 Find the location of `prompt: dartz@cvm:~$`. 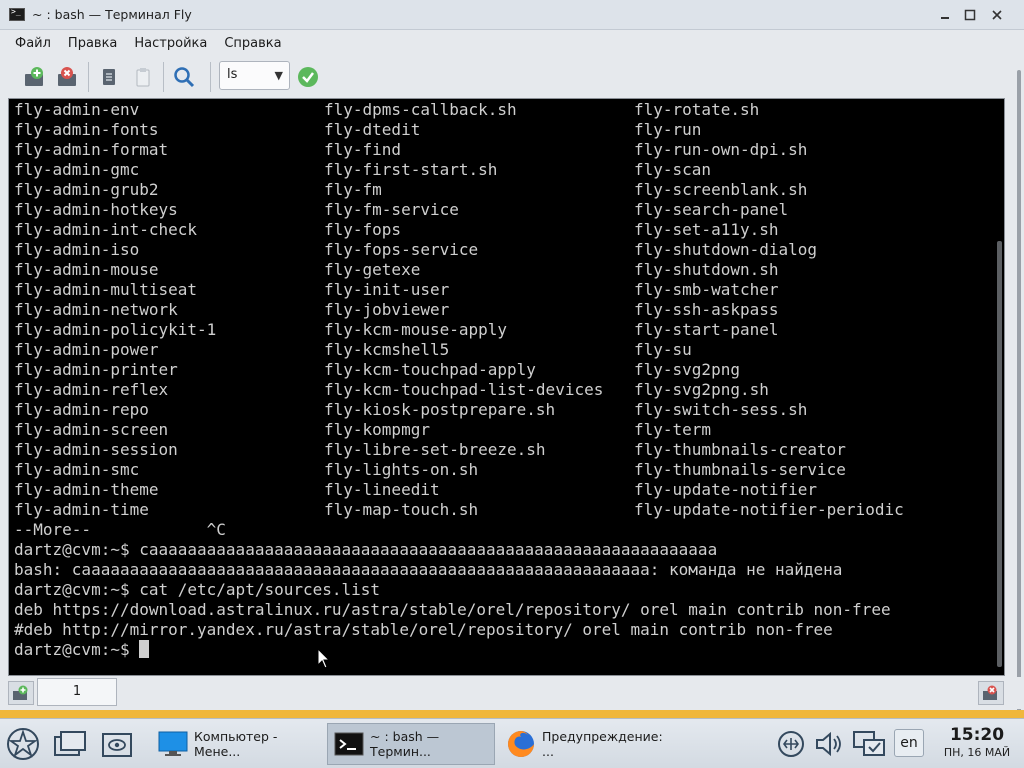

prompt: dartz@cvm:~$ is located at coordinates (77, 649).